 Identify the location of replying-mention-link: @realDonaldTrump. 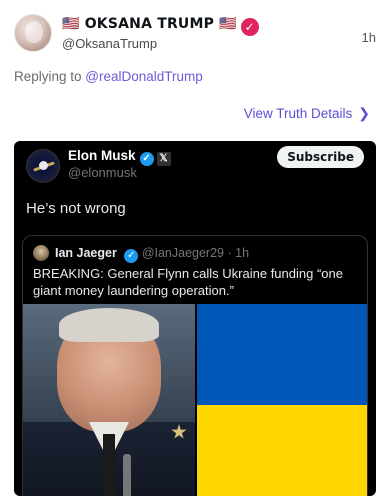
(144, 76).